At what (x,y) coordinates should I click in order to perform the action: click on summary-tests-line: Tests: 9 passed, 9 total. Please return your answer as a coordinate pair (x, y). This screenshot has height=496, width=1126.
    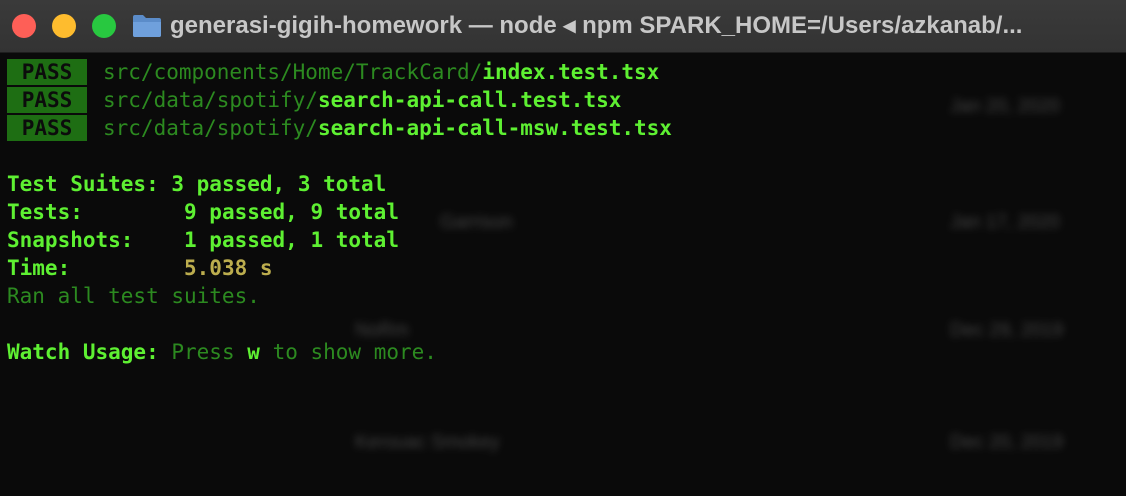
    Looking at the image, I should click on (563, 212).